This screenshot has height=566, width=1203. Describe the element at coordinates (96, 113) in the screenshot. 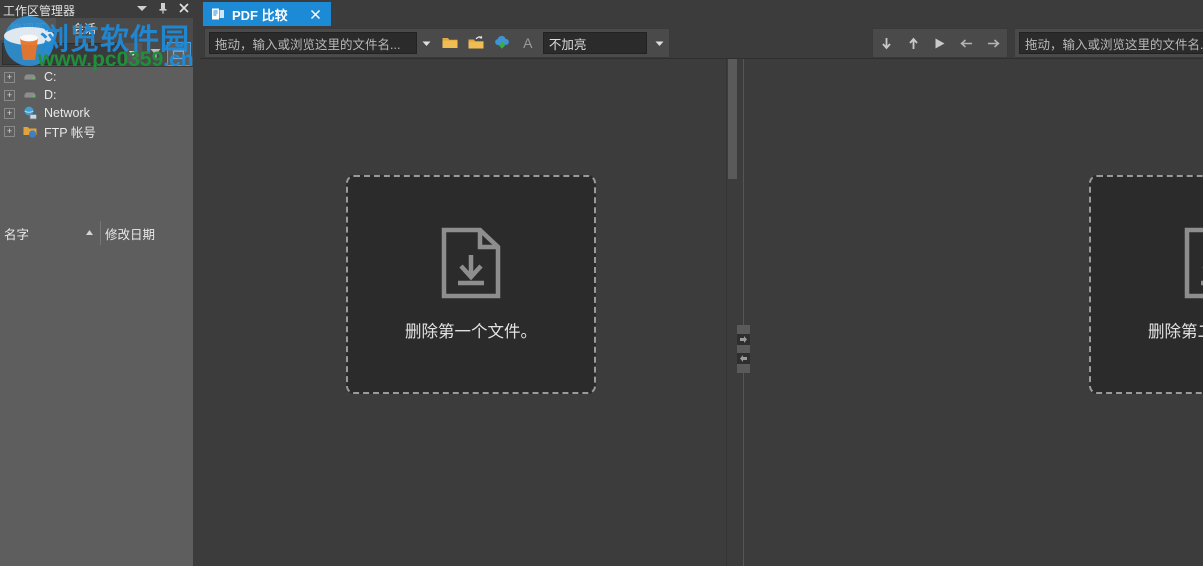

I see `tree-item-network: + Network` at that location.